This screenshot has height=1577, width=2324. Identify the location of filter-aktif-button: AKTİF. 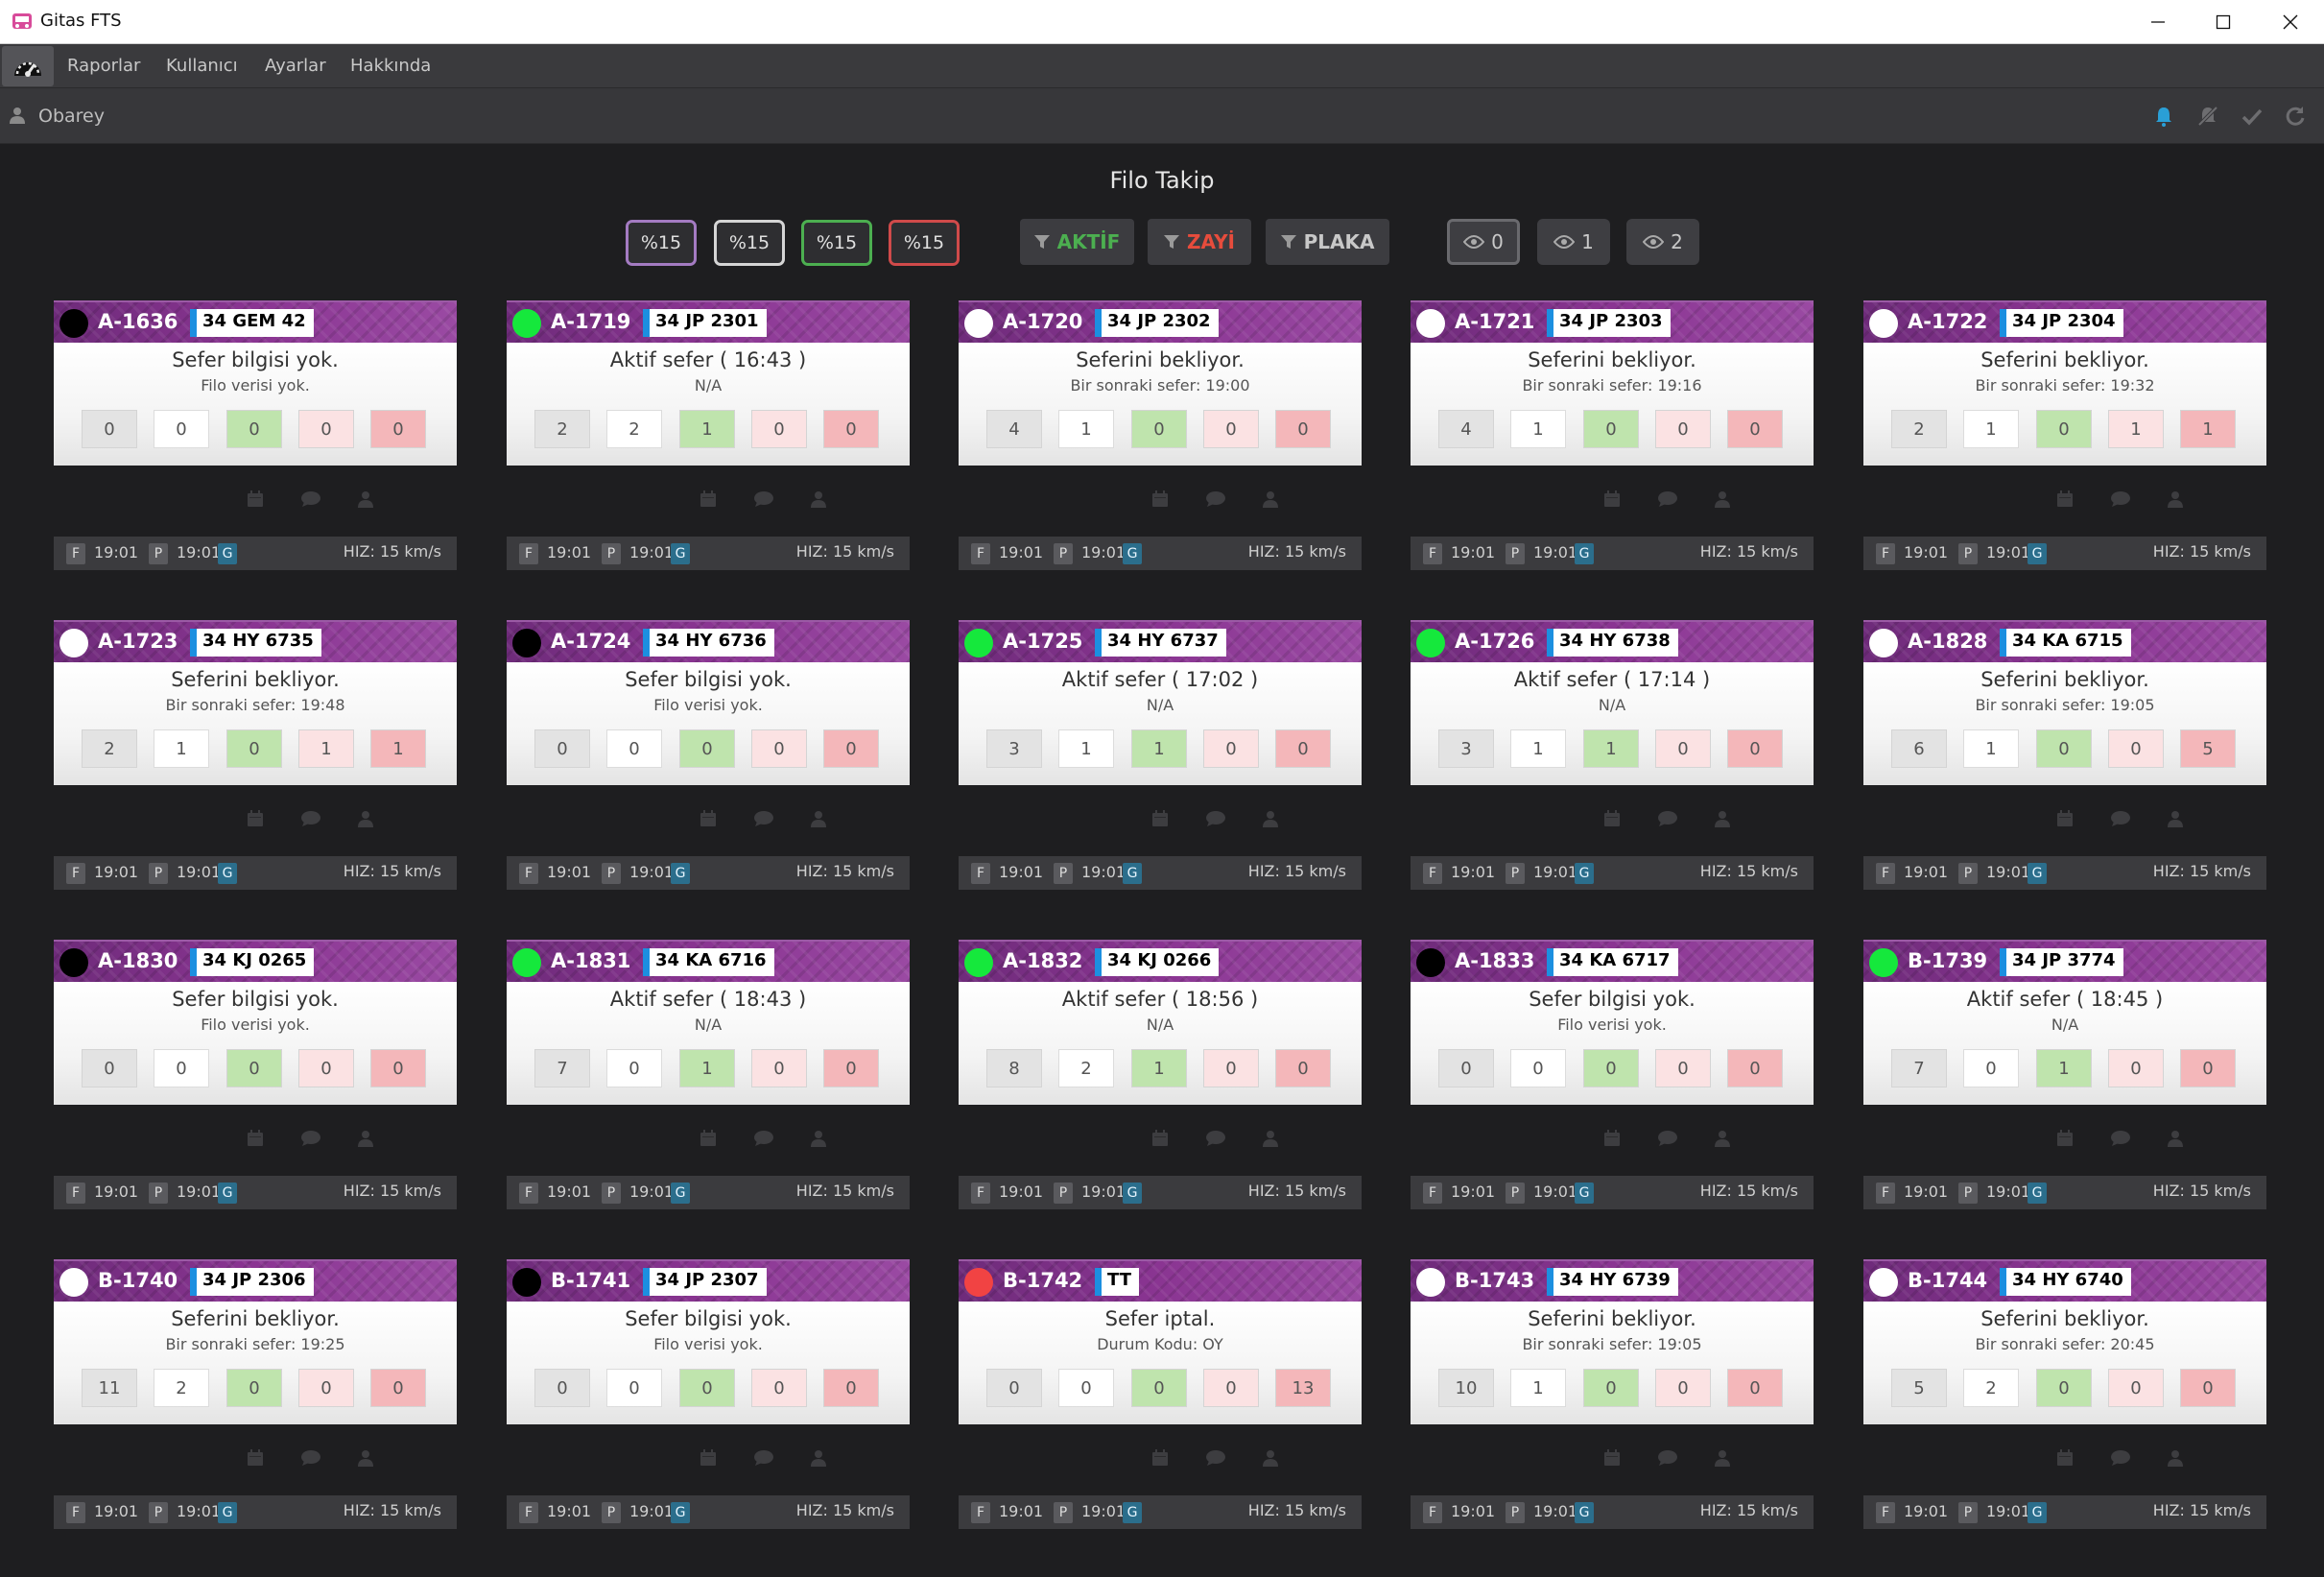
(1077, 242).